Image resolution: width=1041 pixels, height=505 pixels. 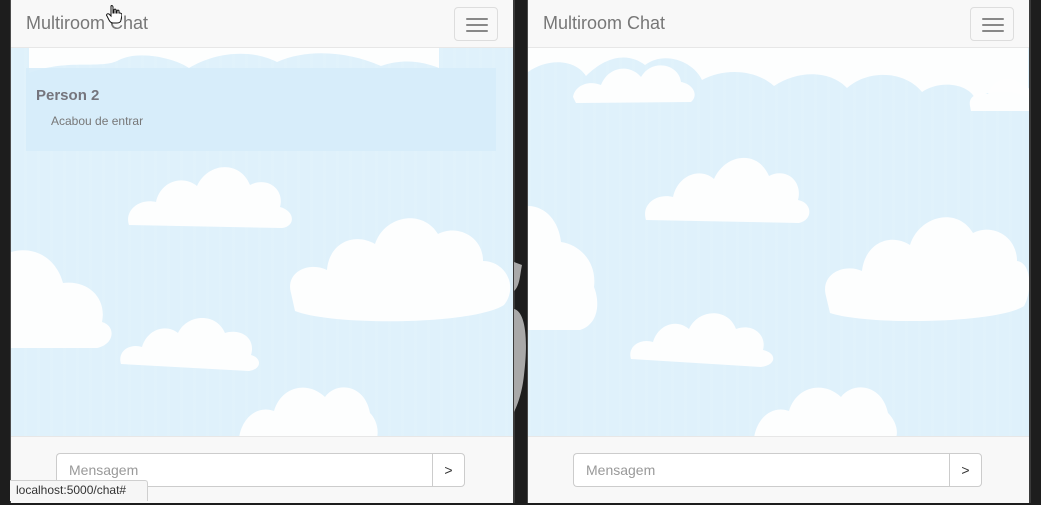 I want to click on left-menu-toggle-button, so click(x=476, y=24).